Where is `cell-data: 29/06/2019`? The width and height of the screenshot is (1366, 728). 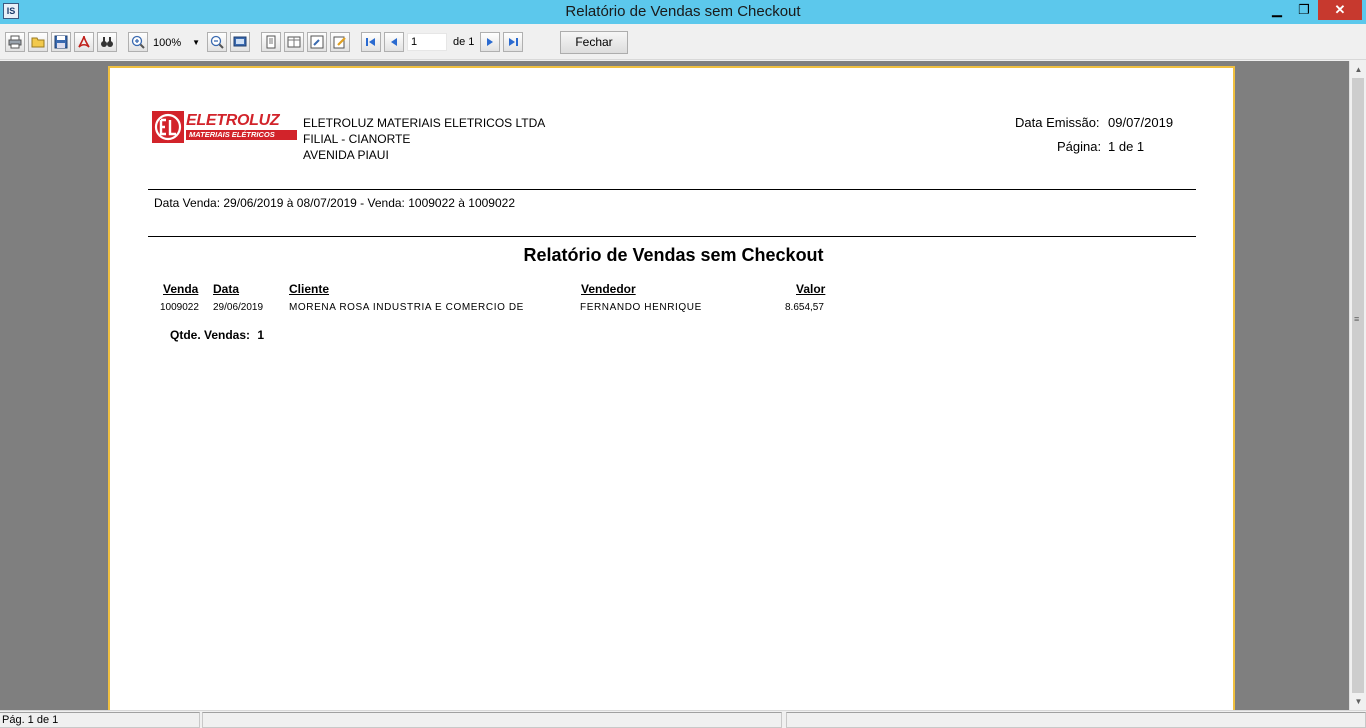
cell-data: 29/06/2019 is located at coordinates (238, 307).